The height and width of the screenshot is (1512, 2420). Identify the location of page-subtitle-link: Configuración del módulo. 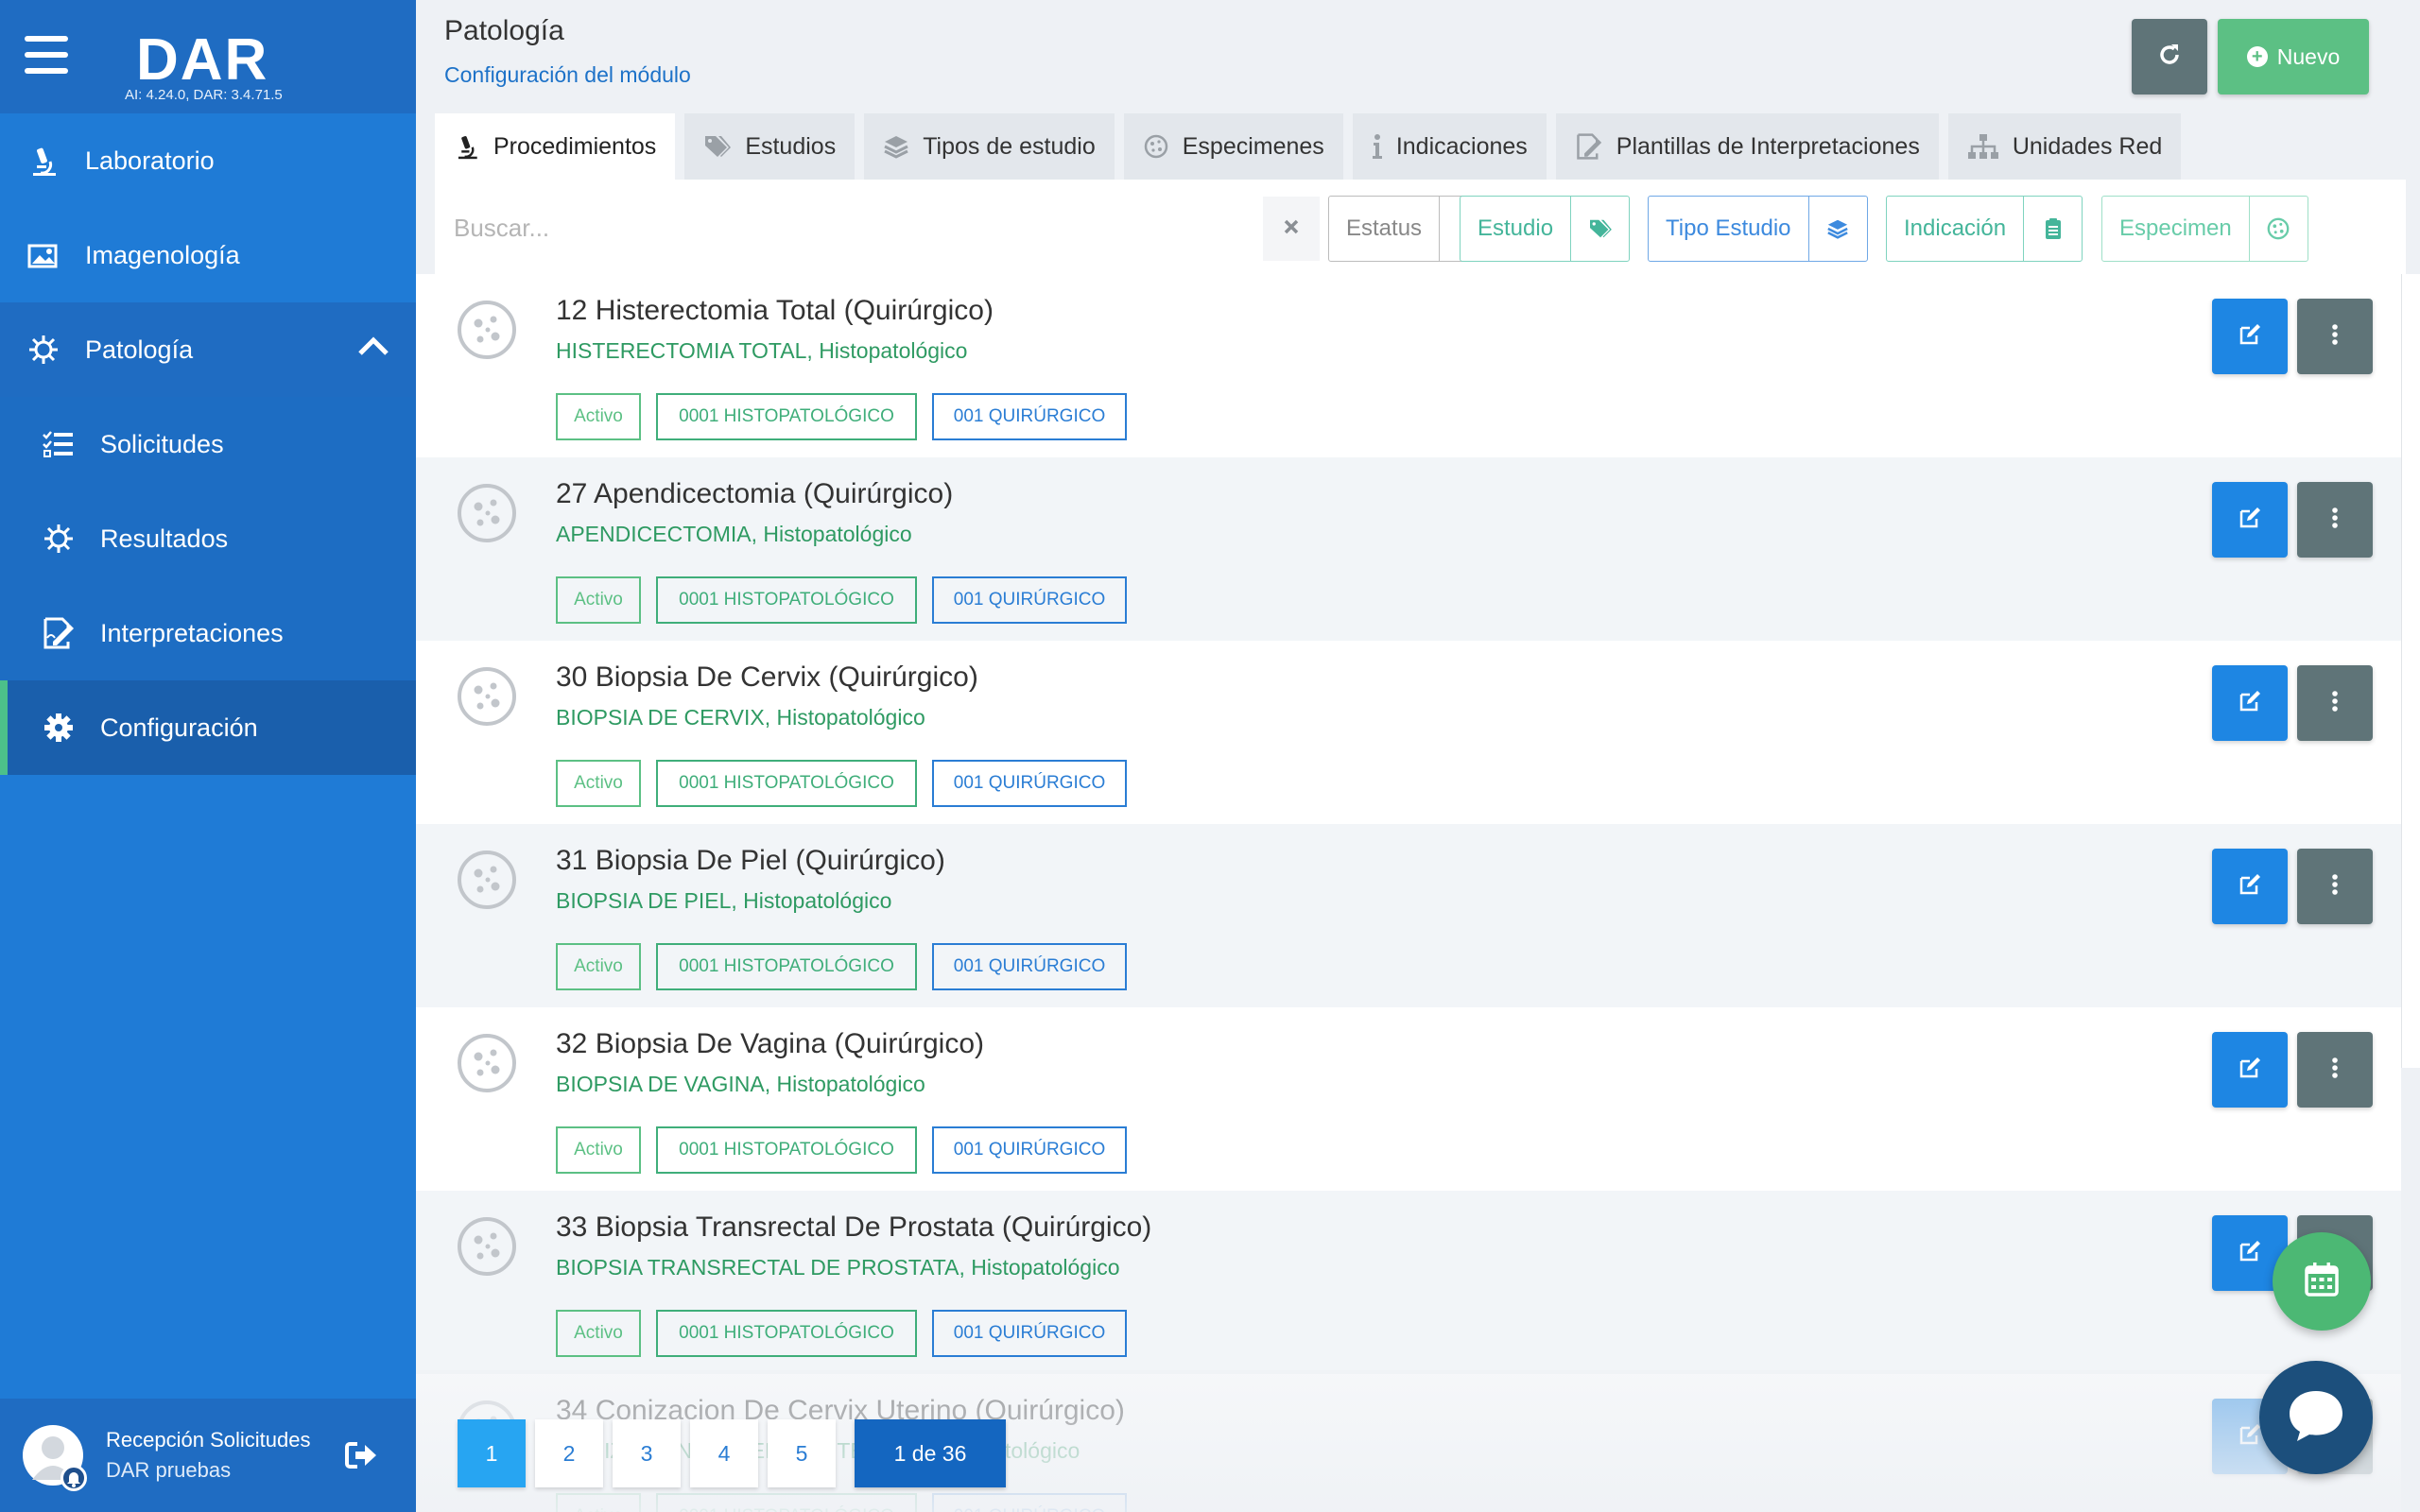
(568, 75).